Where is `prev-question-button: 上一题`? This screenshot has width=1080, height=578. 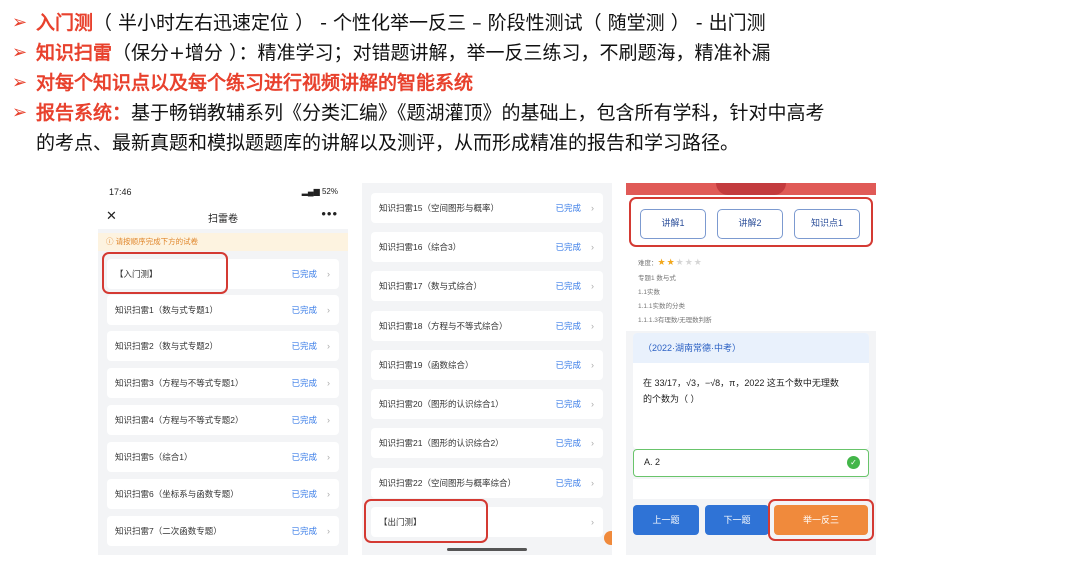 prev-question-button: 上一题 is located at coordinates (666, 520).